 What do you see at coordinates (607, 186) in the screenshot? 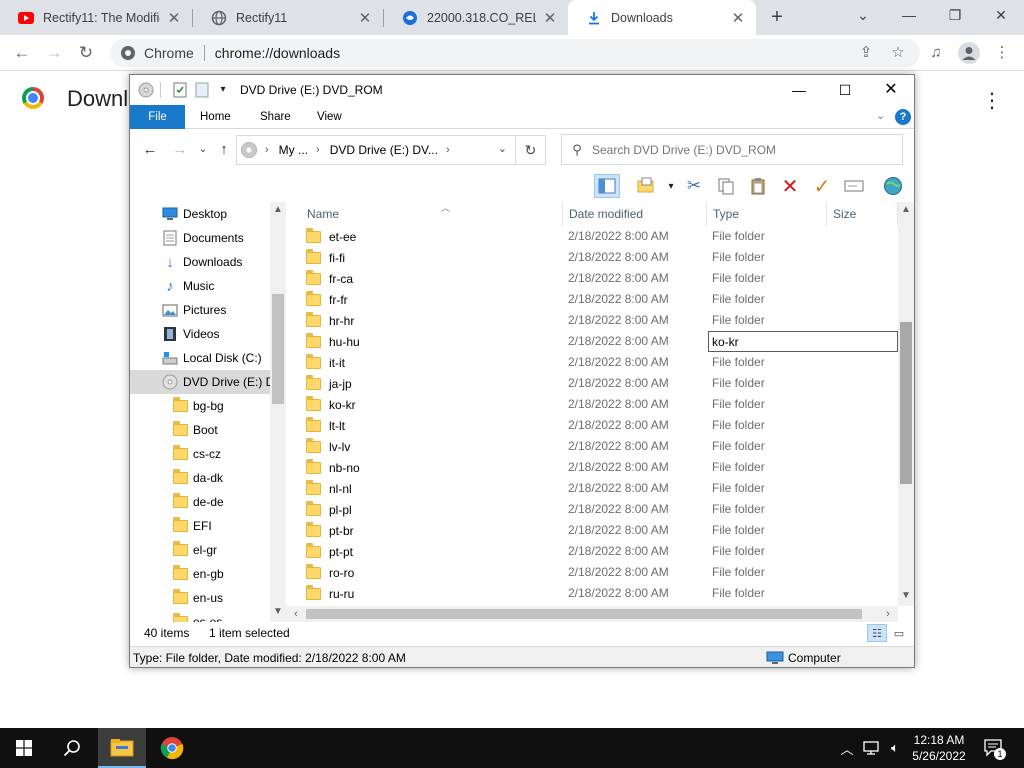
I see `preview-pane-icon` at bounding box center [607, 186].